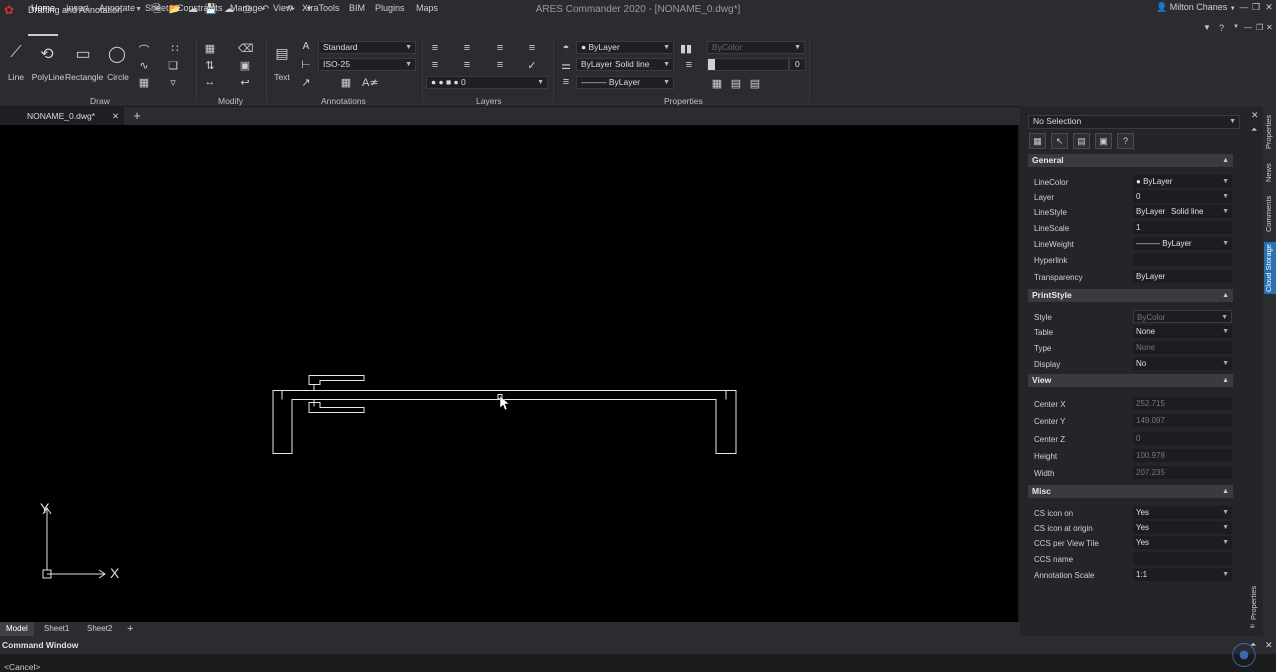 The width and height of the screenshot is (1276, 672). Describe the element at coordinates (56, 629) in the screenshot. I see `sheet-tab-sheet1: Sheet1` at that location.